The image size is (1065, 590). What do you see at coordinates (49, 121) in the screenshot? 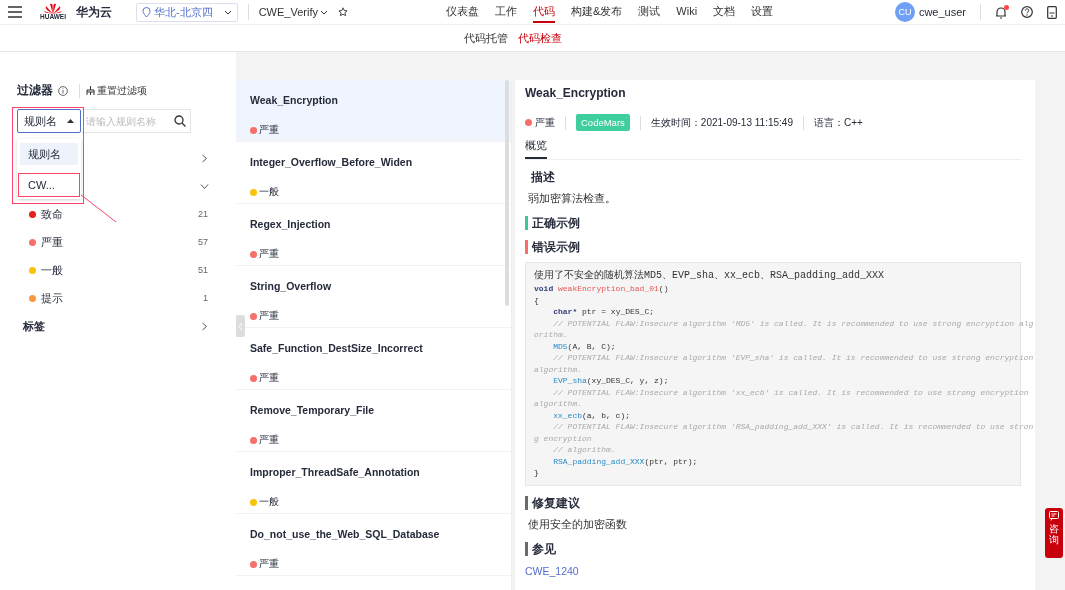
I see `rule-type-select: 规则名` at bounding box center [49, 121].